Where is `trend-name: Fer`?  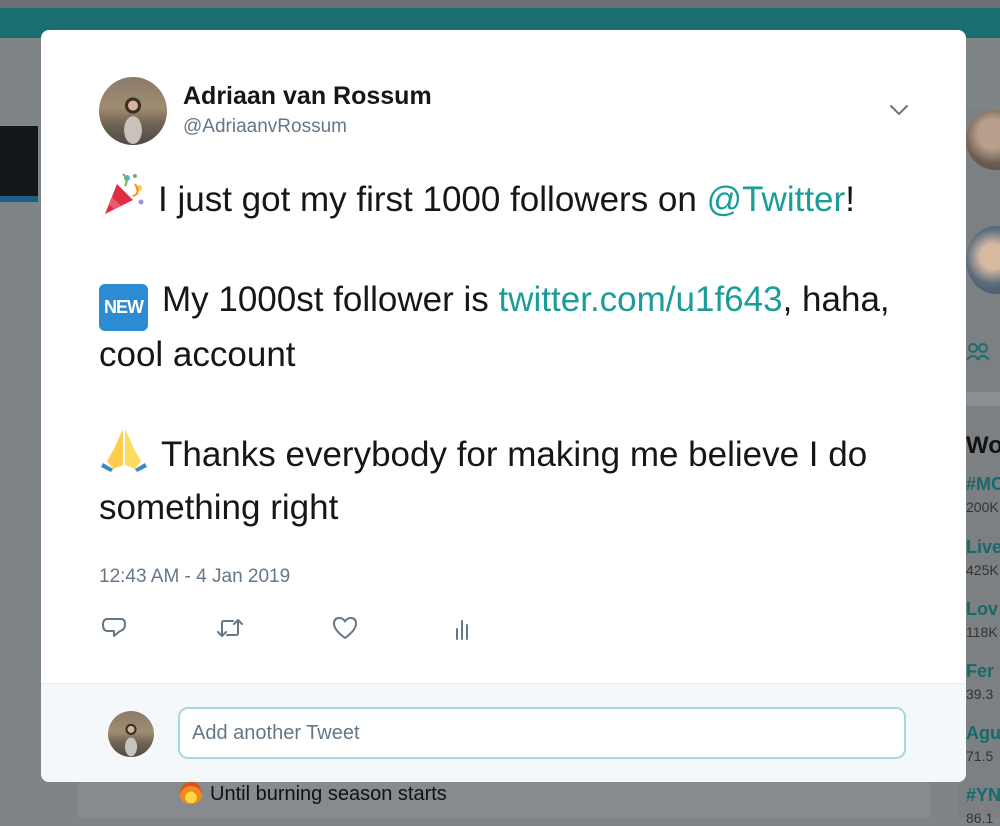
trend-name: Fer is located at coordinates (980, 671).